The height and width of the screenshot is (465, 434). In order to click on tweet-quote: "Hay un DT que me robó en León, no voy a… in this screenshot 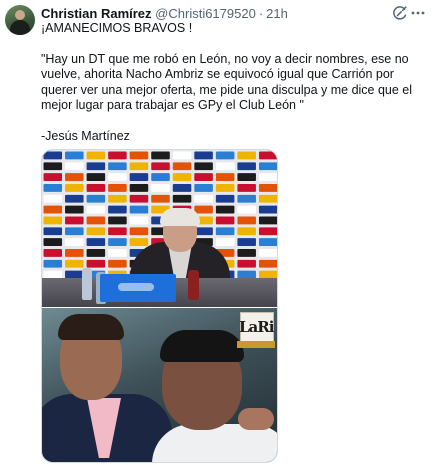, I will do `click(227, 82)`.